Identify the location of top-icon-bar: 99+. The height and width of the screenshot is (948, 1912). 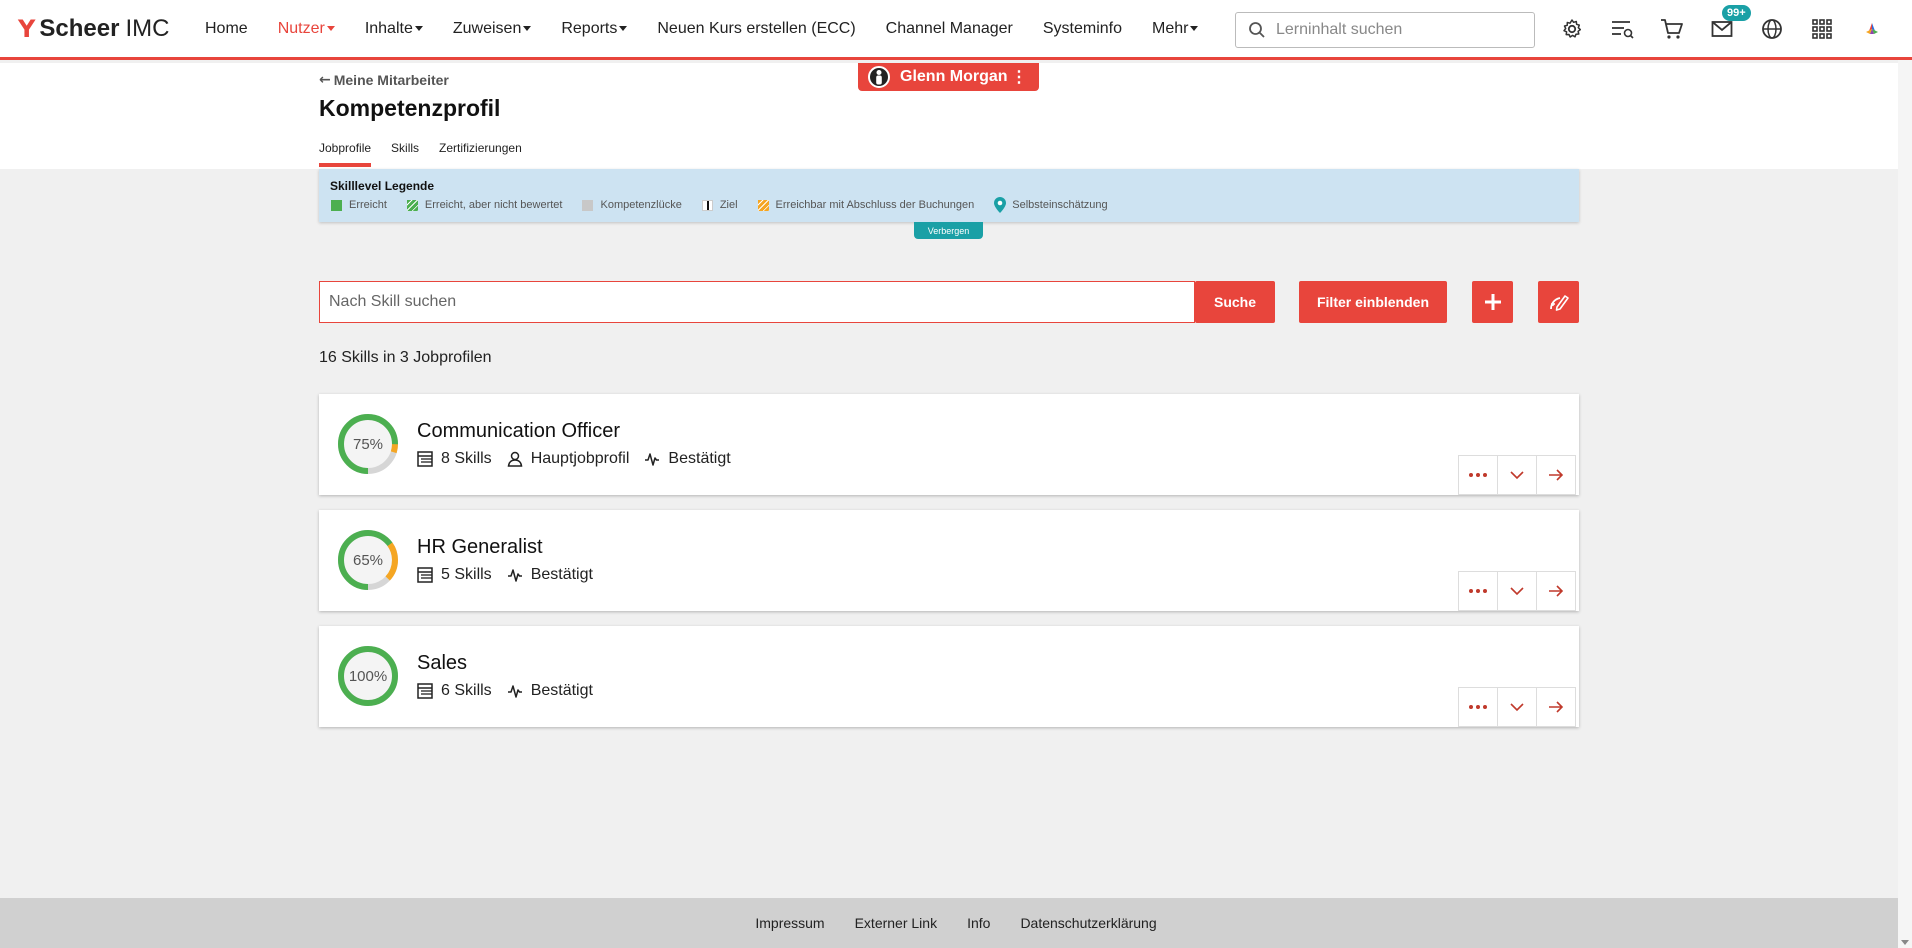
(1732, 24).